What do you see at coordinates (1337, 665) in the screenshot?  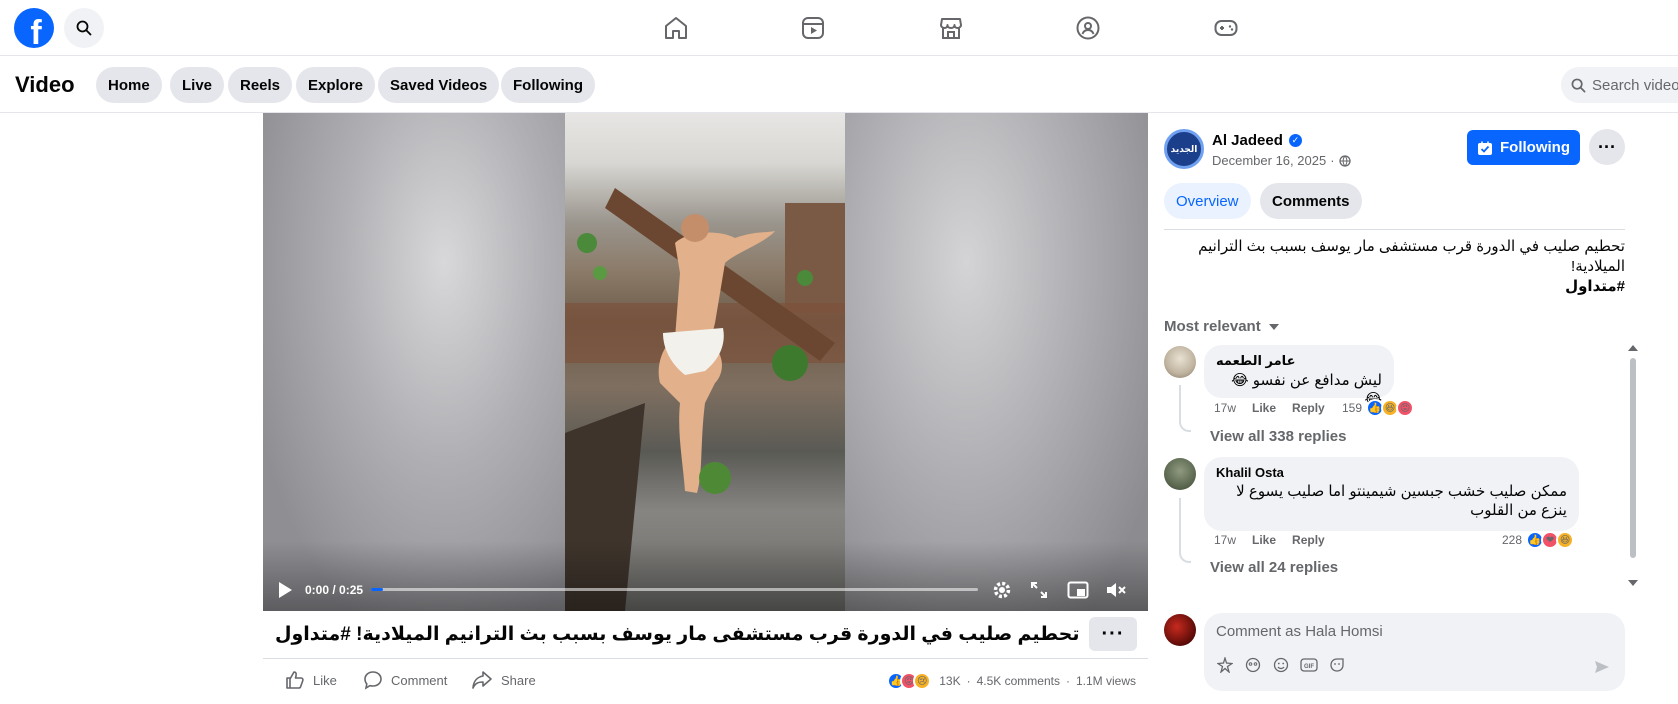 I see `sticker-icon` at bounding box center [1337, 665].